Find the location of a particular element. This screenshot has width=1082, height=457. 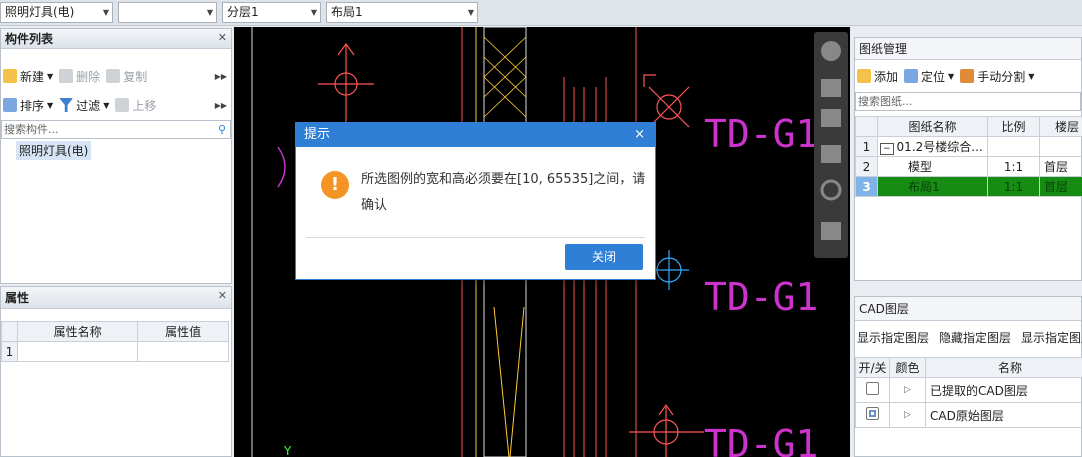

drawing-panel-title-text: 图纸管理 is located at coordinates (883, 49).